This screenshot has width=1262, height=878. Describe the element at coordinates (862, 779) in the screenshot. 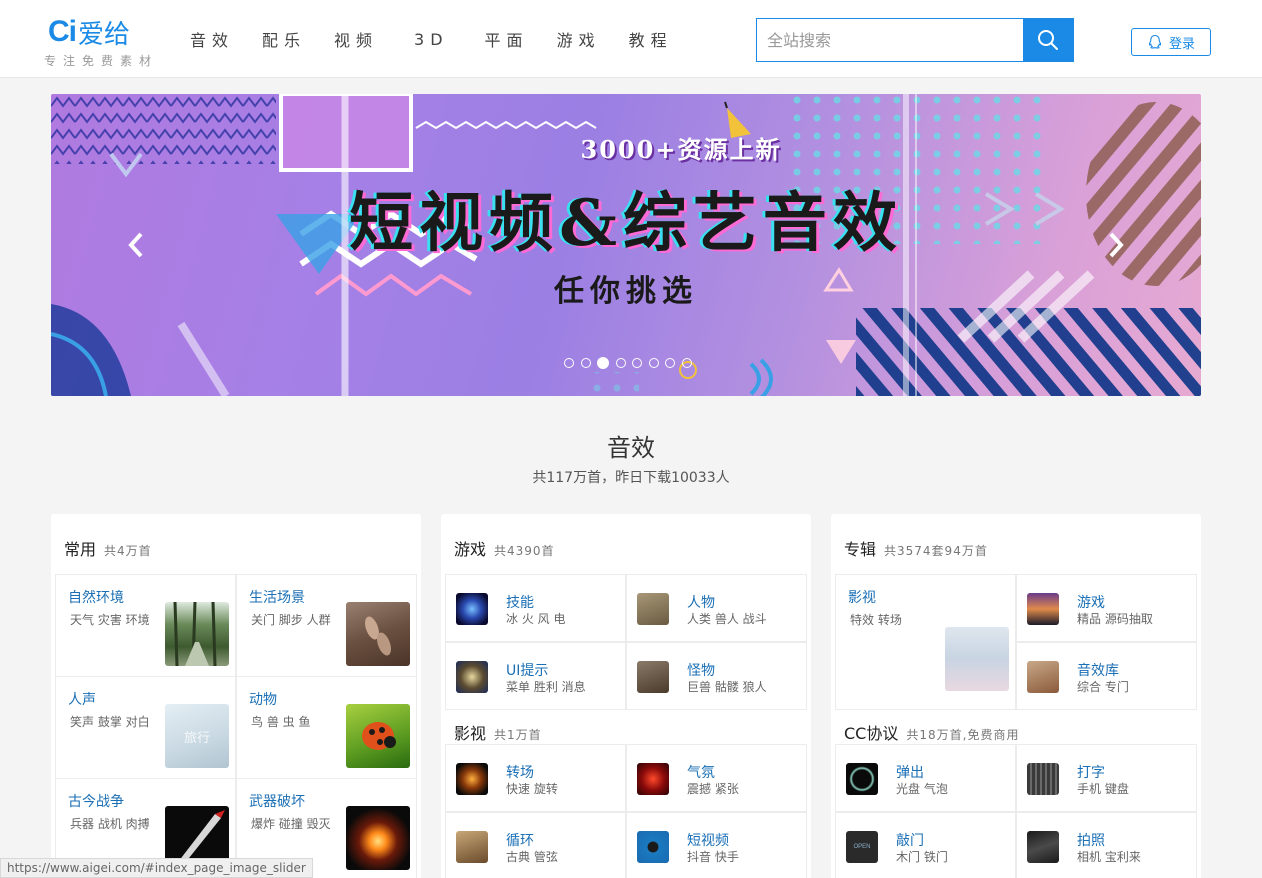

I see `pop-thumbnail` at that location.